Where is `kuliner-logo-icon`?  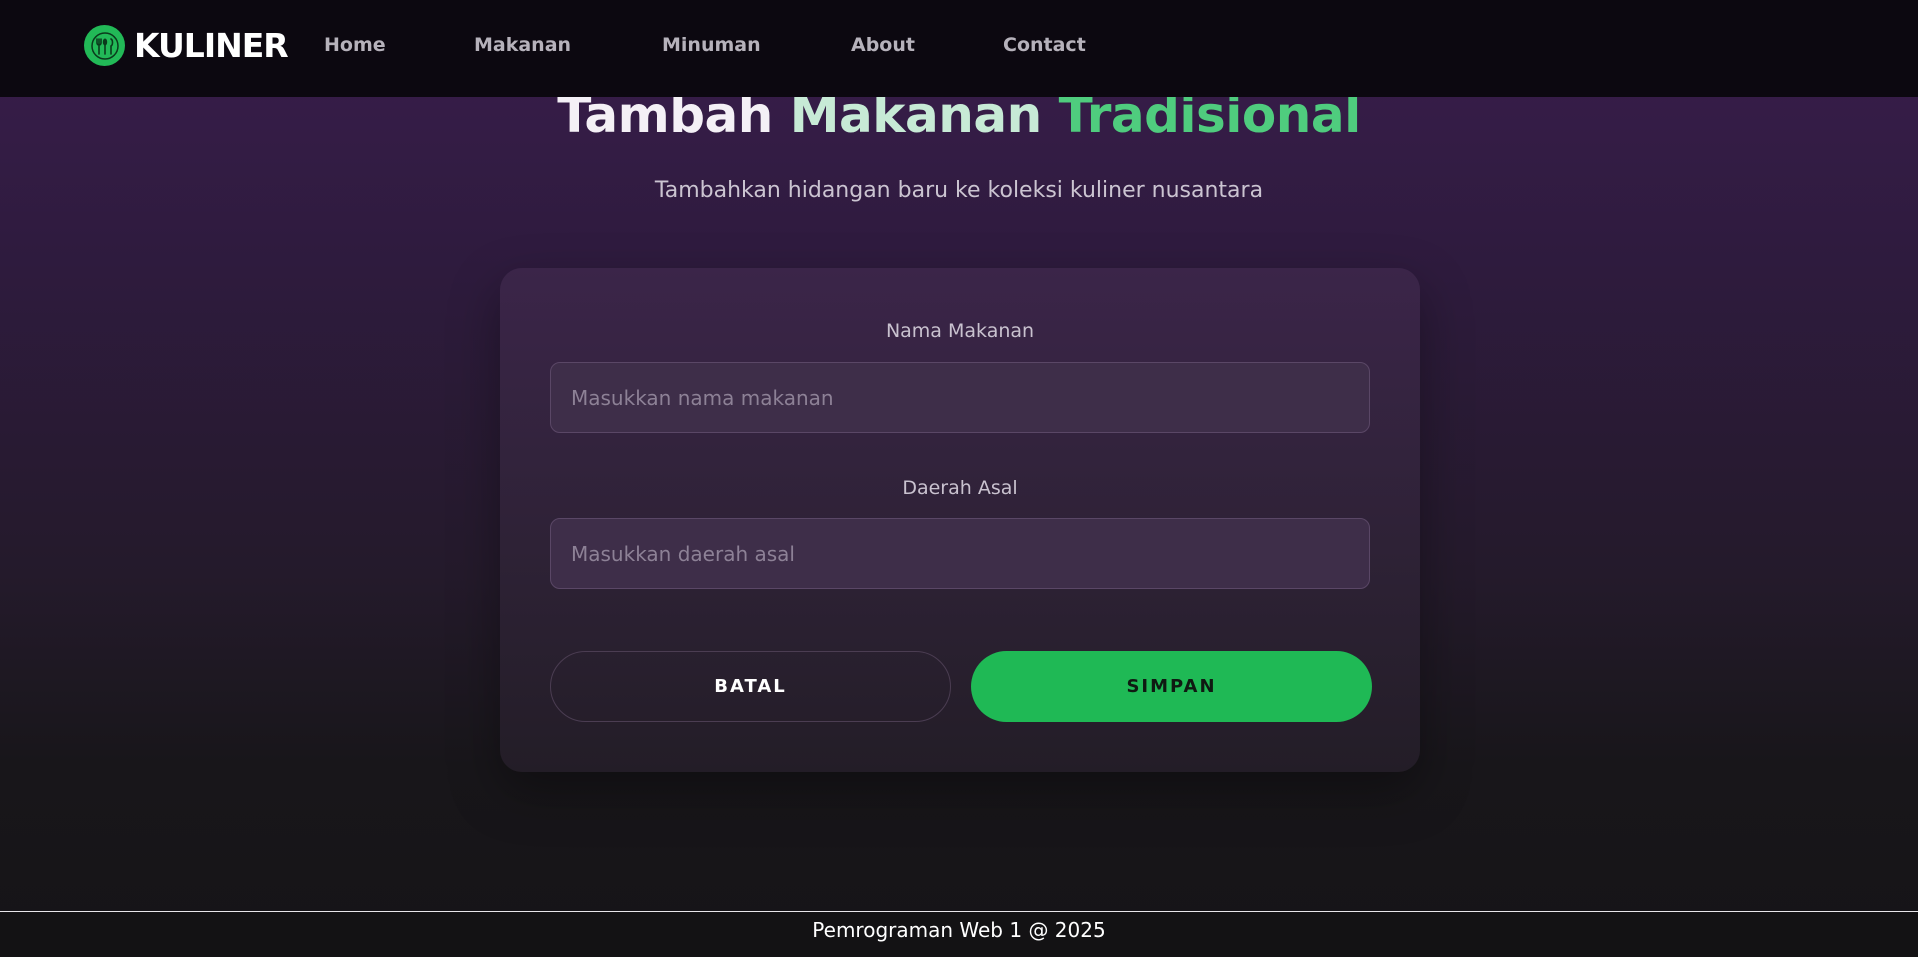 kuliner-logo-icon is located at coordinates (104, 45).